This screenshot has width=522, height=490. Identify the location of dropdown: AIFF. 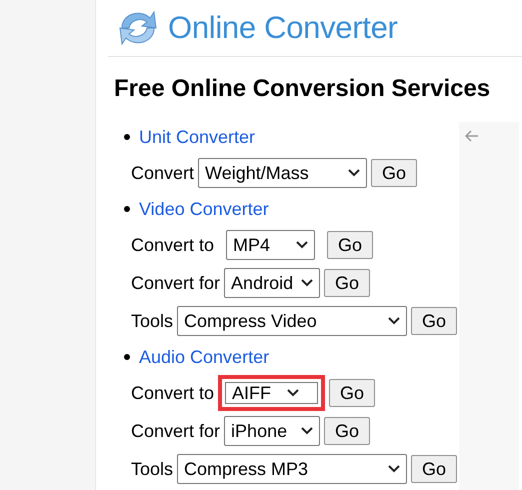
(272, 393).